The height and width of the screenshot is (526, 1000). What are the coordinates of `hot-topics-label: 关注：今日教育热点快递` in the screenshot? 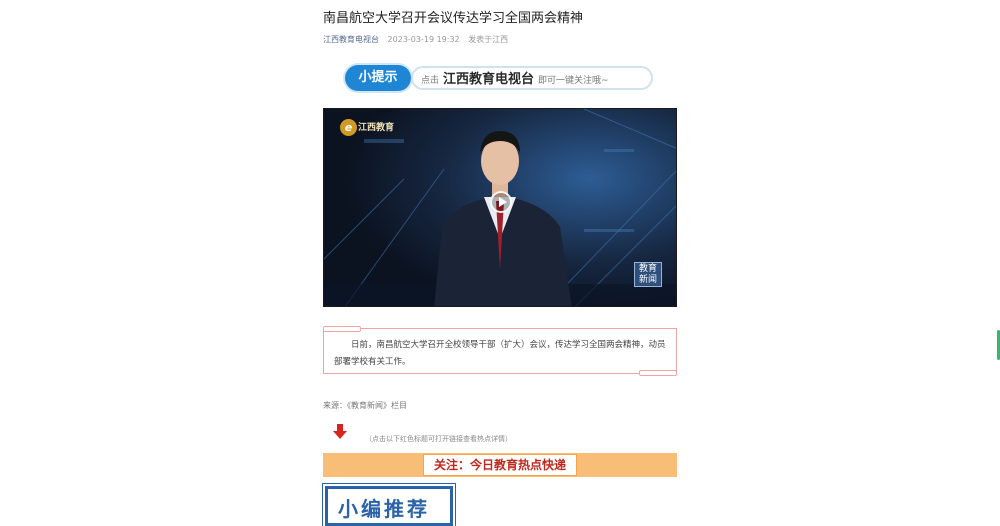 It's located at (500, 465).